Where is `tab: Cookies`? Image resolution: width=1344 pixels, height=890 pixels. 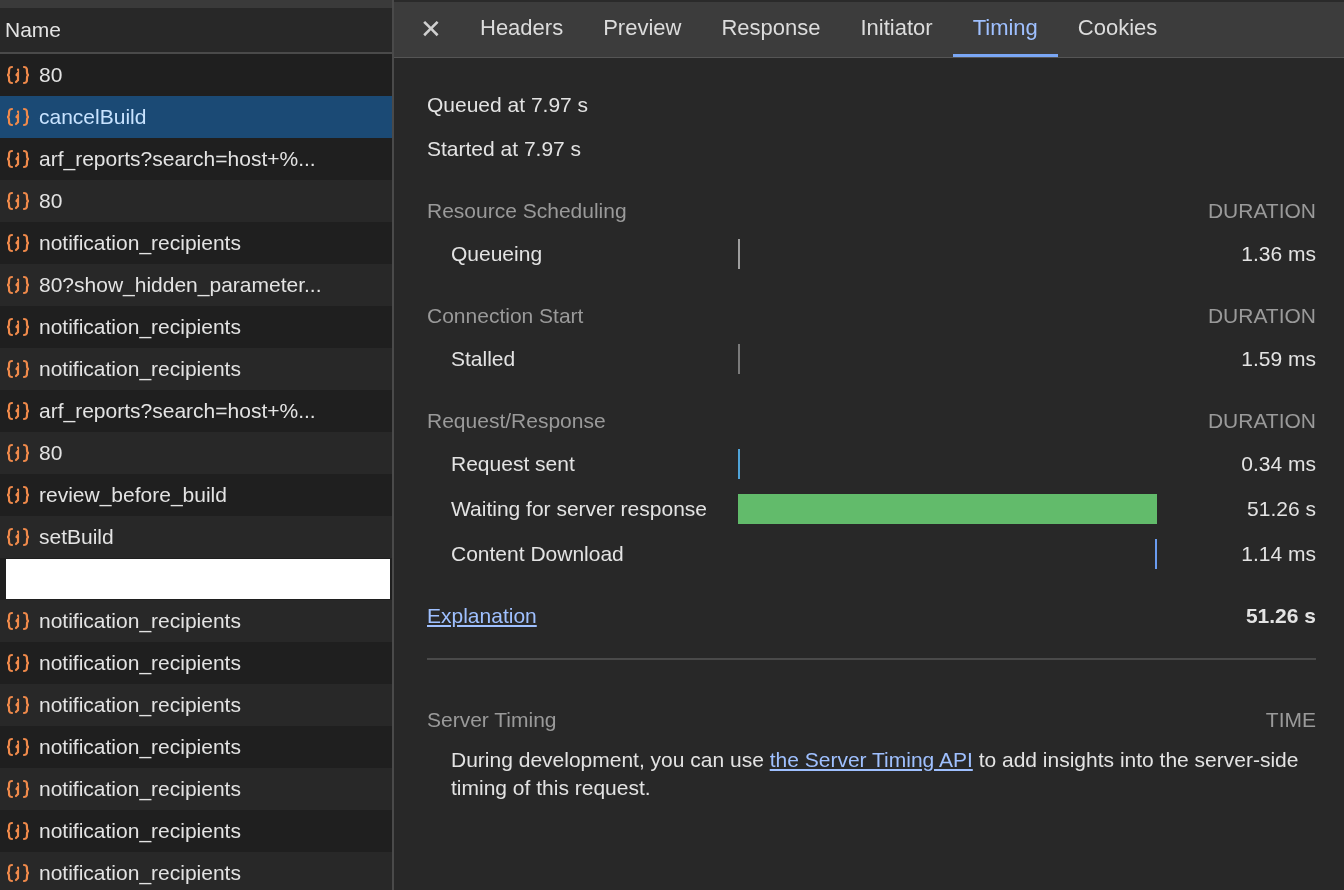 tab: Cookies is located at coordinates (1117, 29).